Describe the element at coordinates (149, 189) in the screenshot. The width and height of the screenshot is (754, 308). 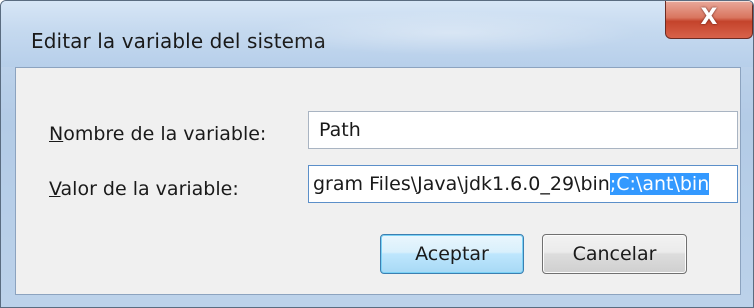
I see `variable-value-label-text: alor de la variable:` at that location.